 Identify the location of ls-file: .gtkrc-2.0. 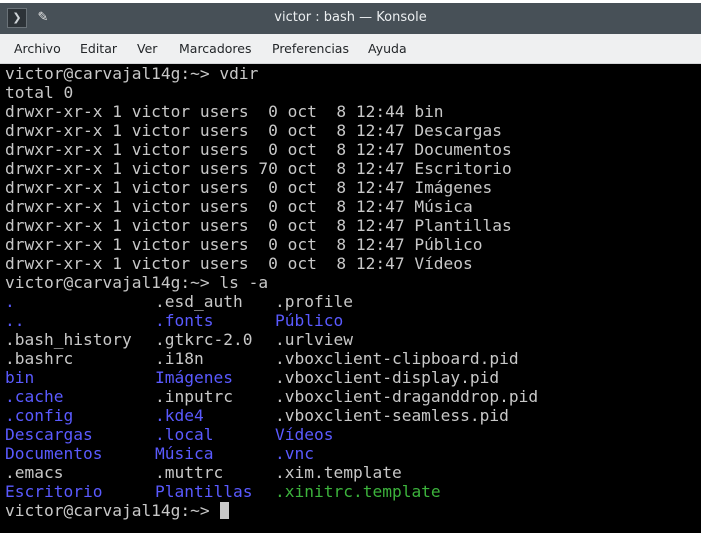
(204, 339).